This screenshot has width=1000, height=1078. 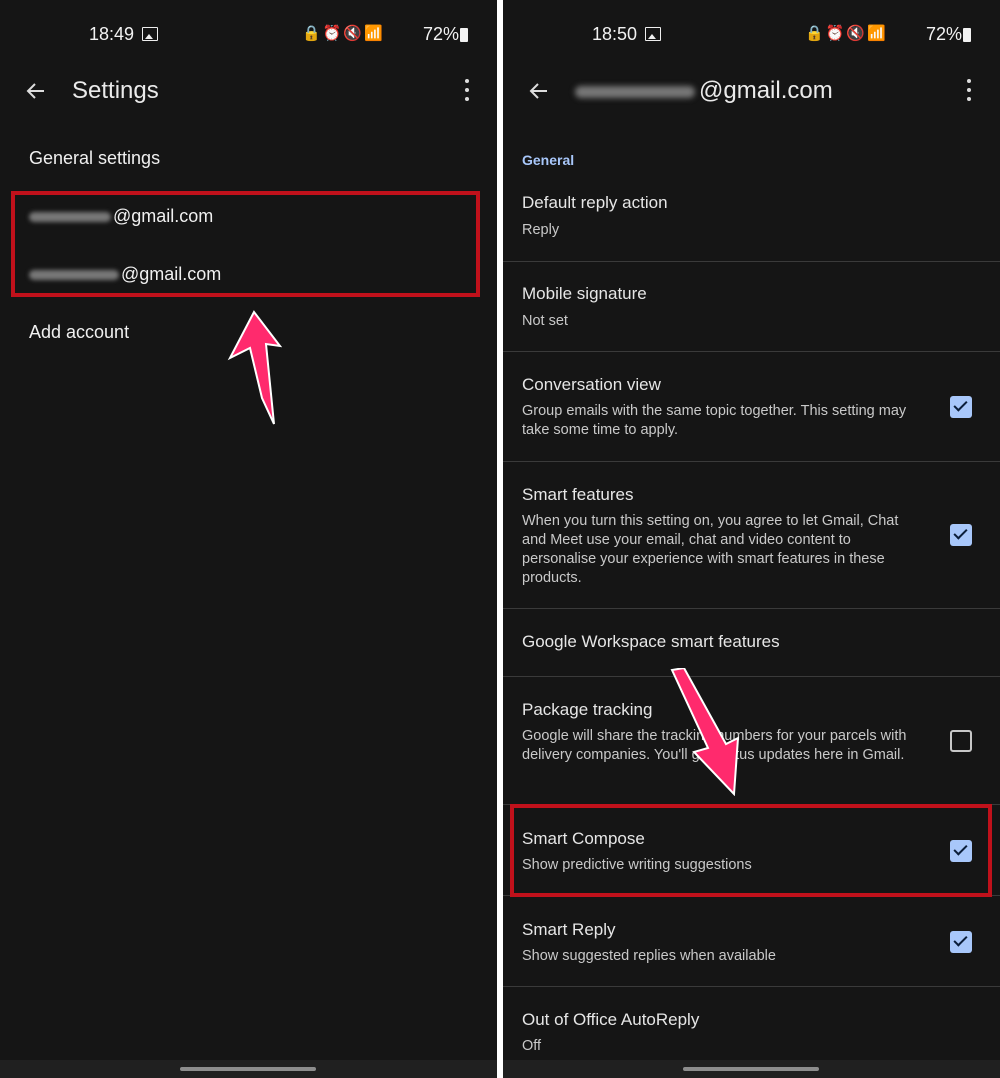 I want to click on status-time: 18:50, so click(x=615, y=34).